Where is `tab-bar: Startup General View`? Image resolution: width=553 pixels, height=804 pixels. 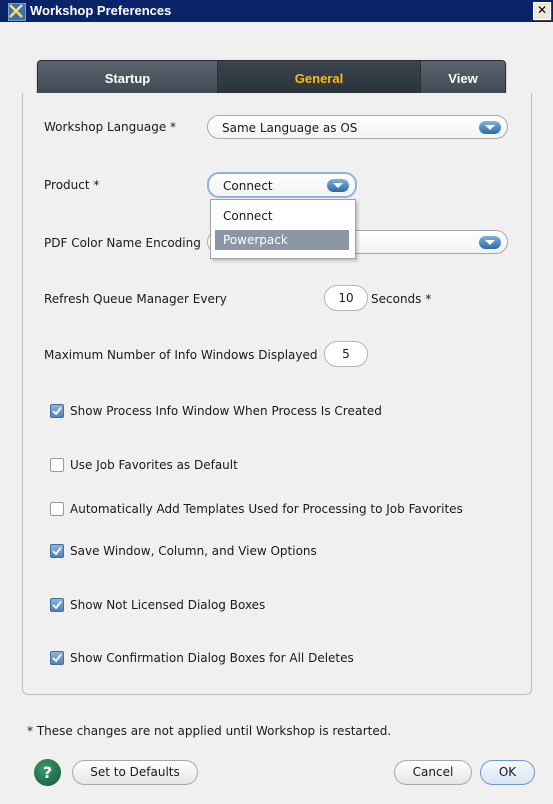 tab-bar: Startup General View is located at coordinates (271, 78).